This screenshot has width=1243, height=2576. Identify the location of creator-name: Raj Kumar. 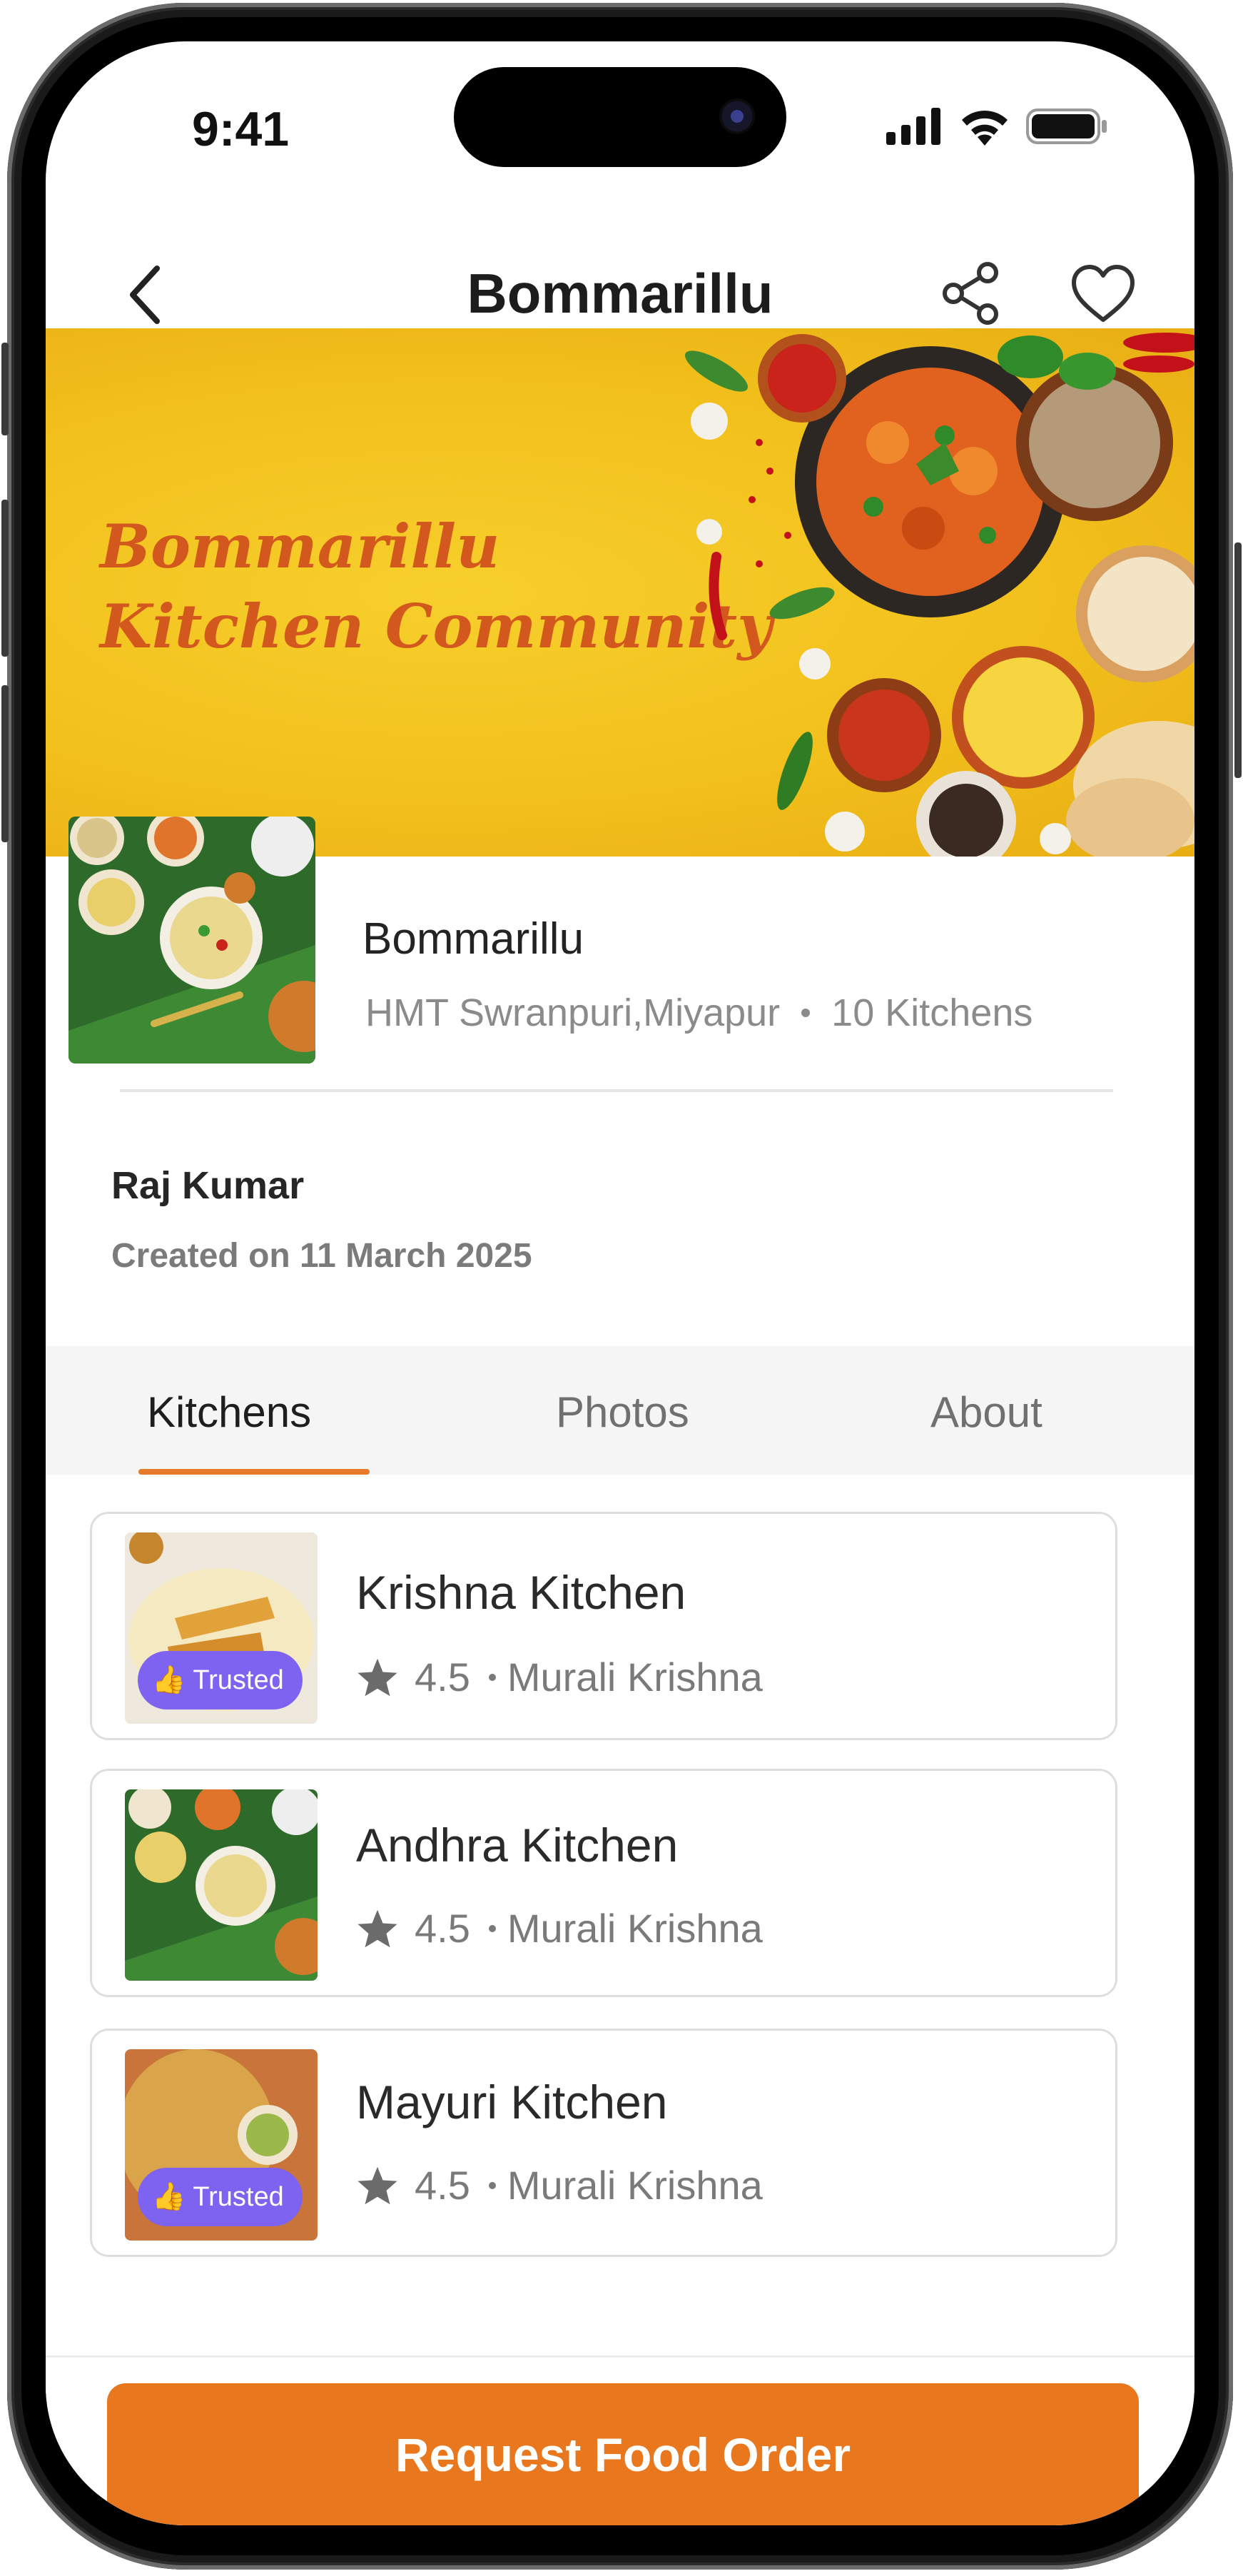
(208, 1185).